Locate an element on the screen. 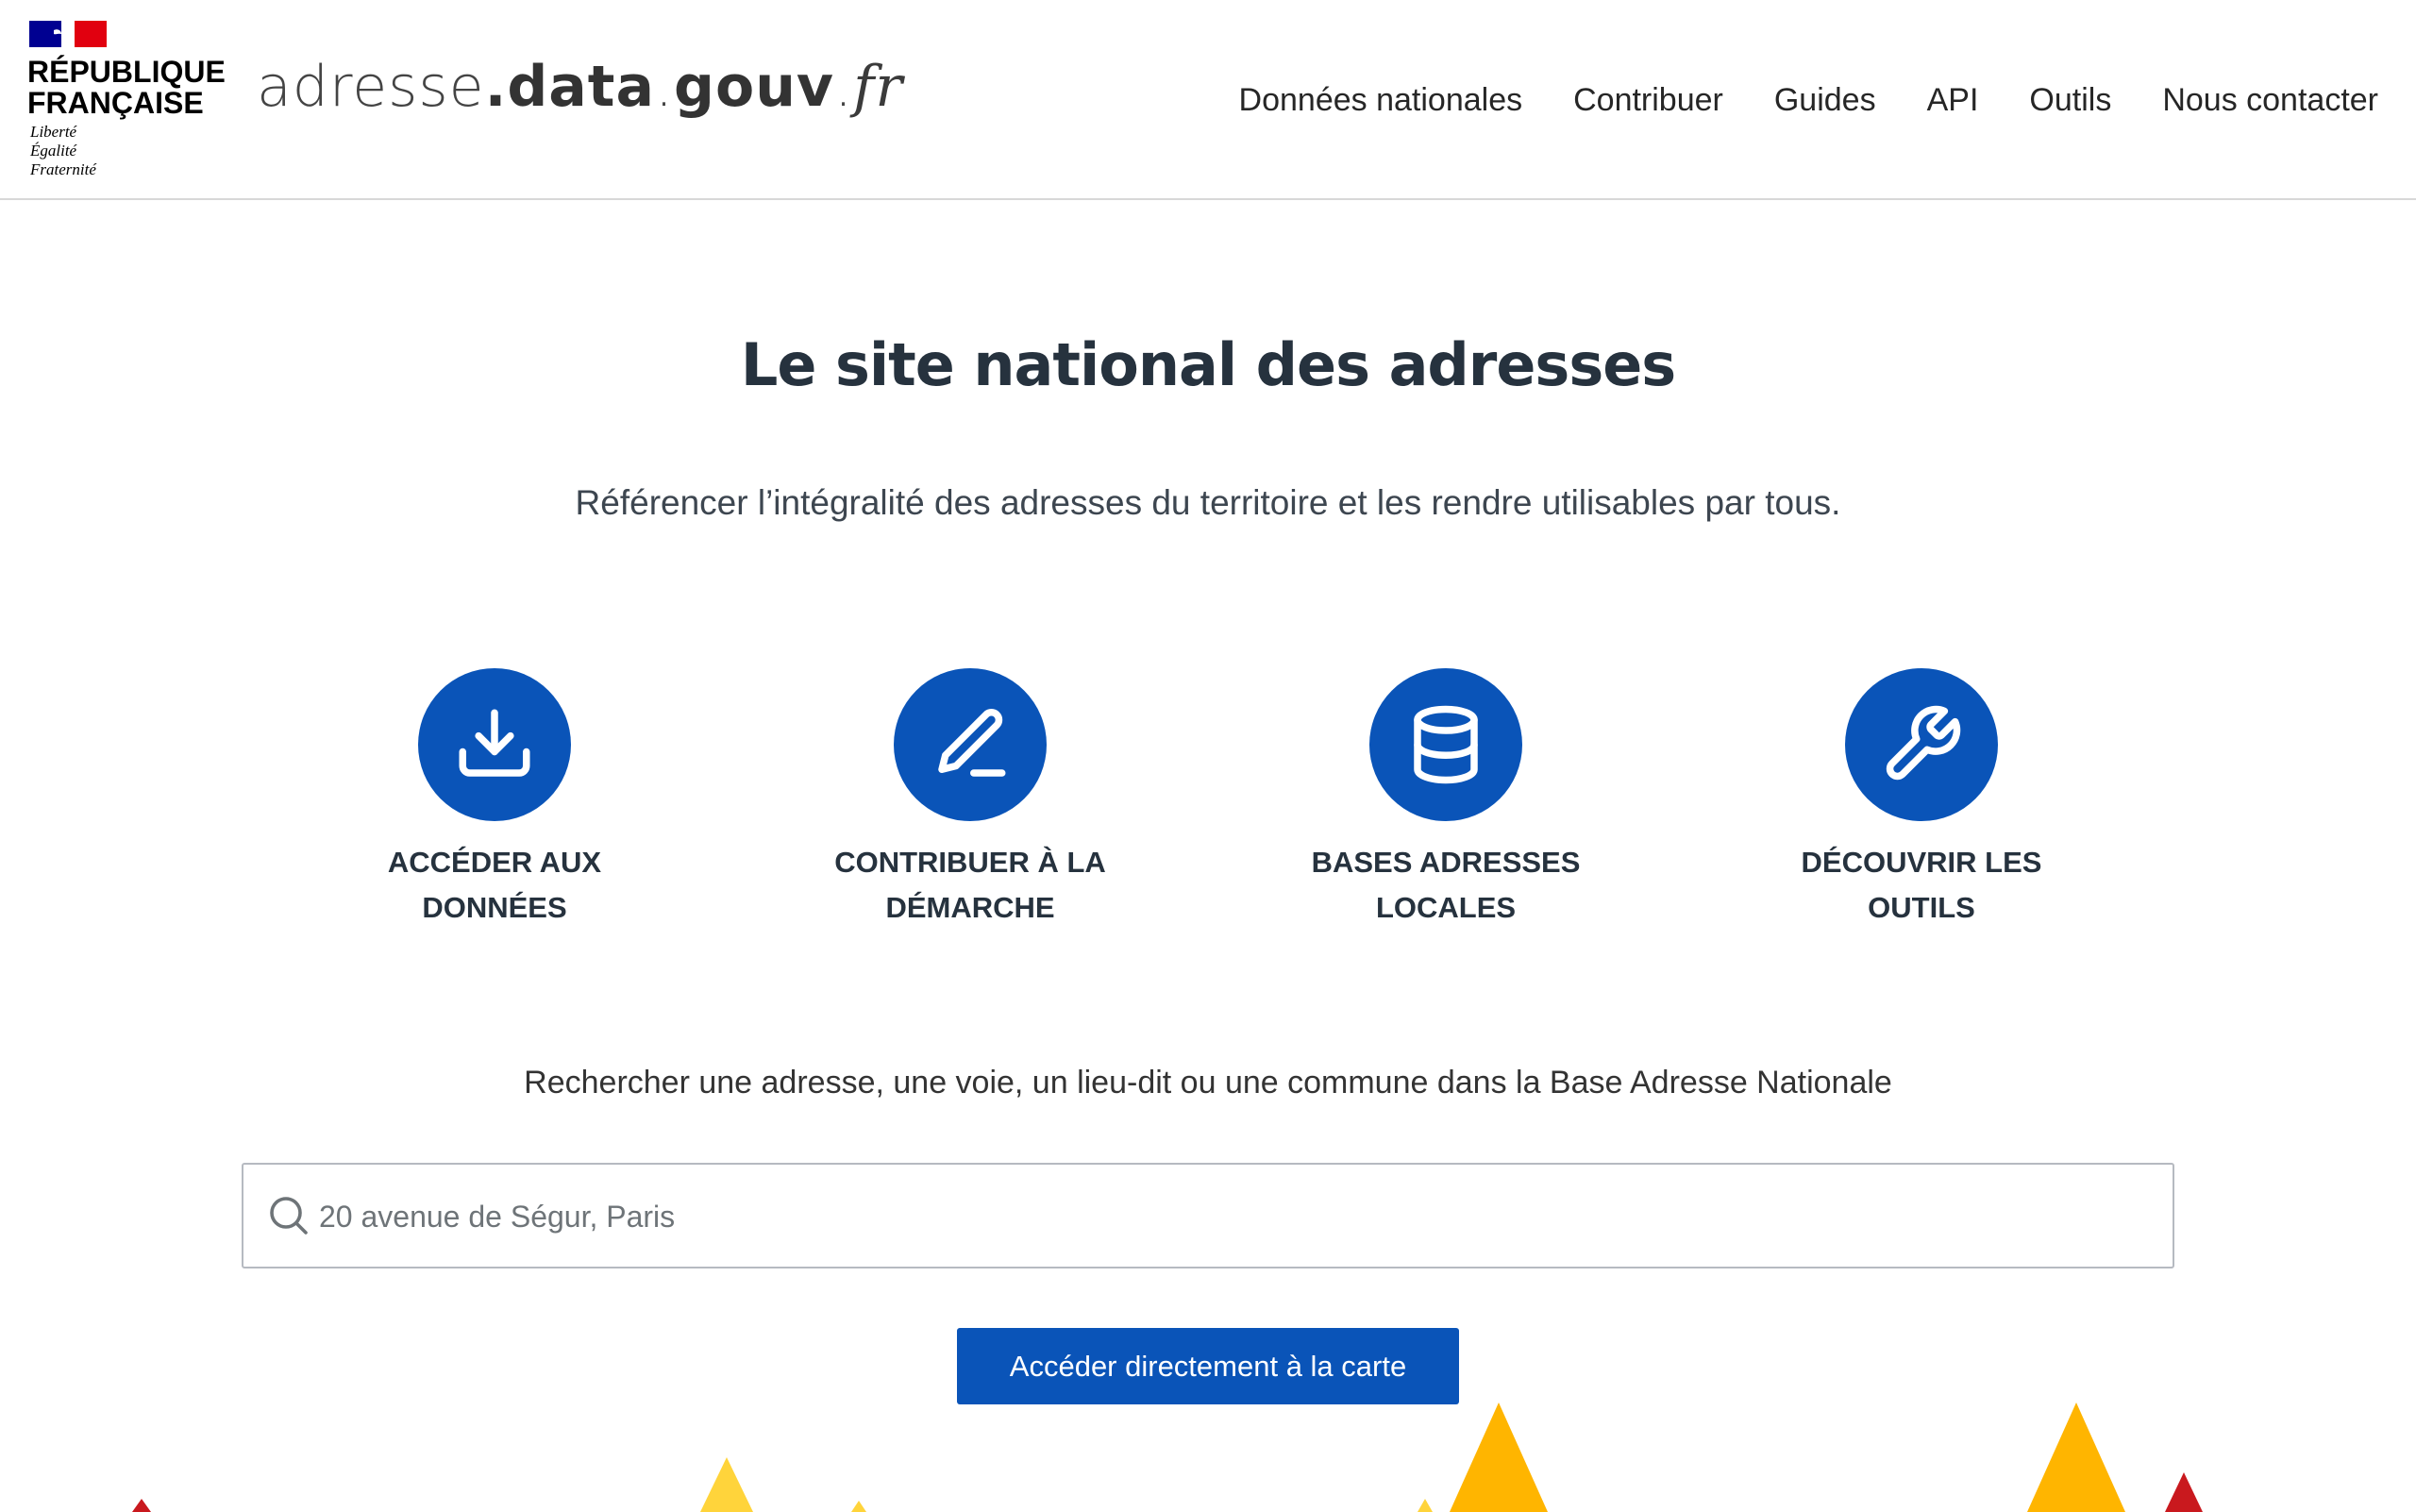 The height and width of the screenshot is (1512, 2416). search-icon is located at coordinates (289, 1216).